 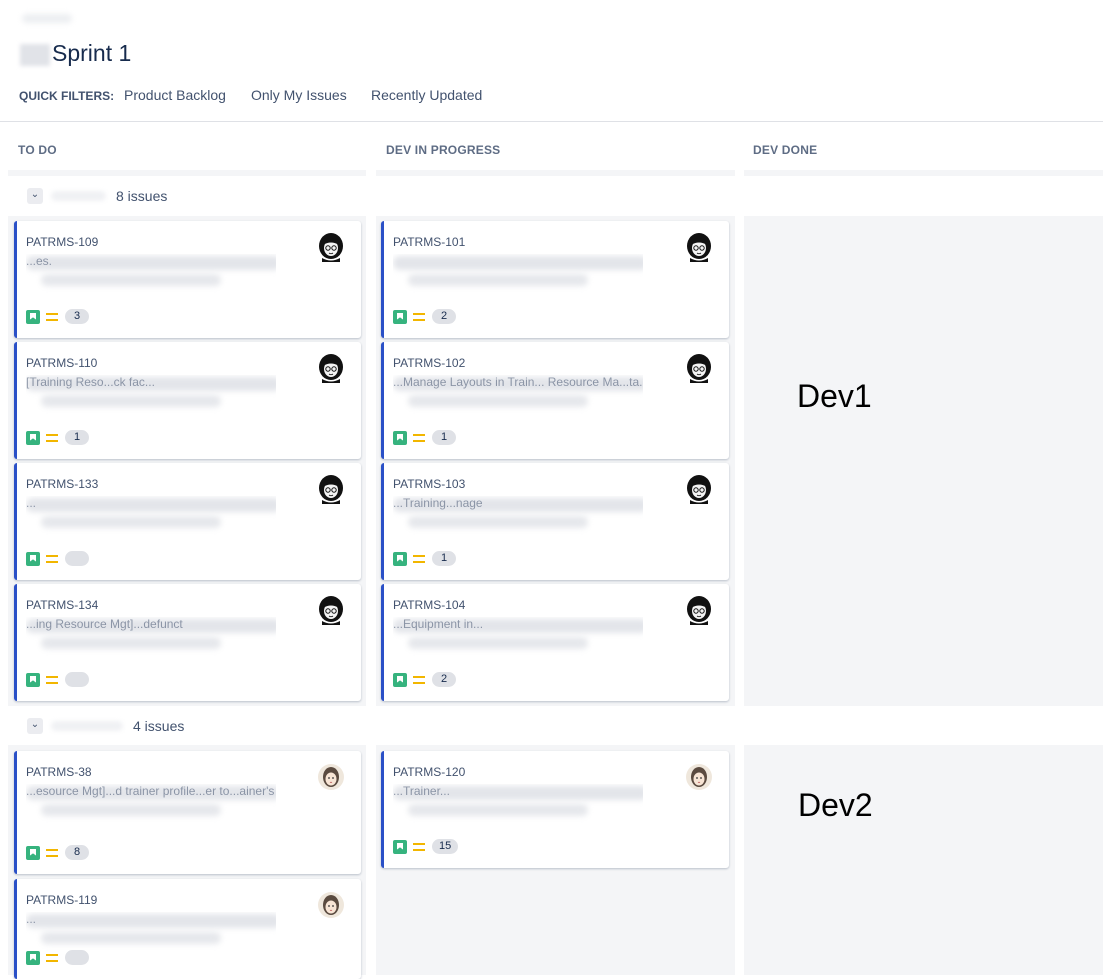 I want to click on card-footer: 2, so click(x=424, y=316).